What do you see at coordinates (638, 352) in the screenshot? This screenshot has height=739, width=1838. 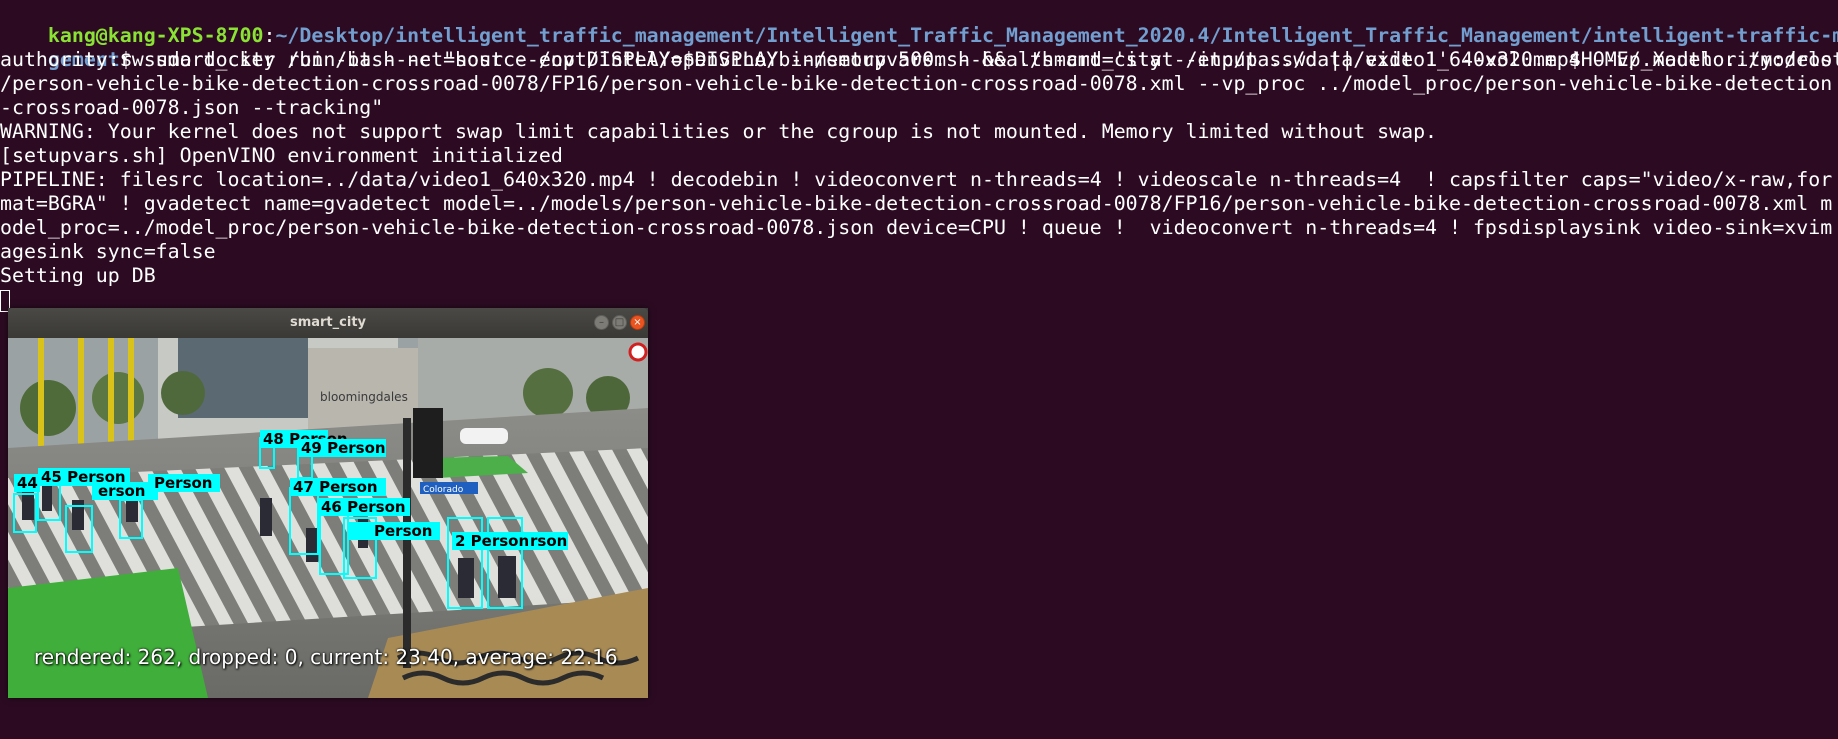 I see `no-turn-sign` at bounding box center [638, 352].